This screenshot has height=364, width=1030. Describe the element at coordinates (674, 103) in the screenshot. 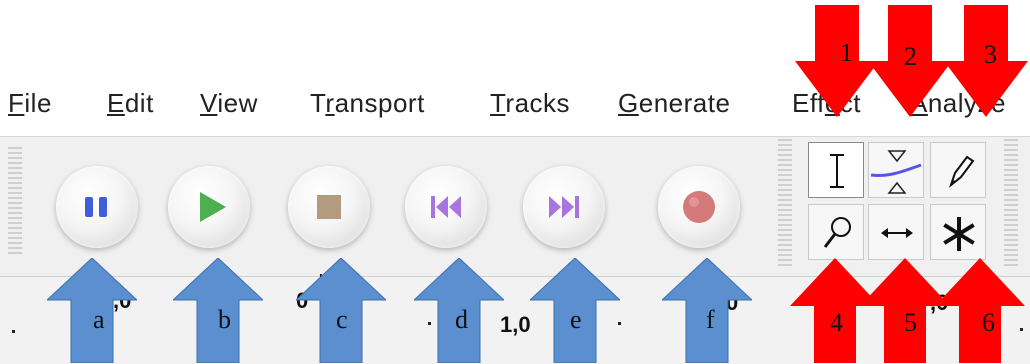

I see `menu-generate: Generate` at that location.